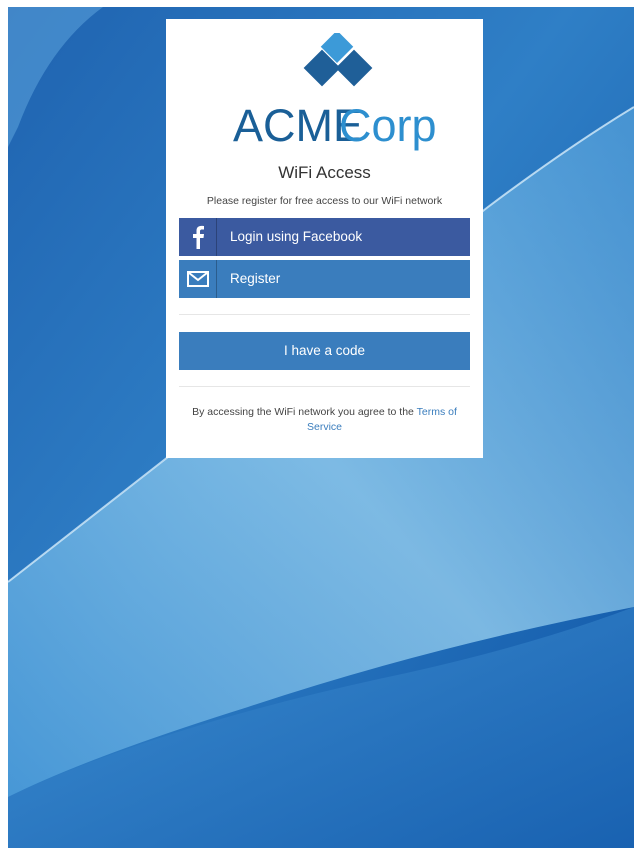 Image resolution: width=634 pixels, height=848 pixels. I want to click on facebook-icon, so click(198, 237).